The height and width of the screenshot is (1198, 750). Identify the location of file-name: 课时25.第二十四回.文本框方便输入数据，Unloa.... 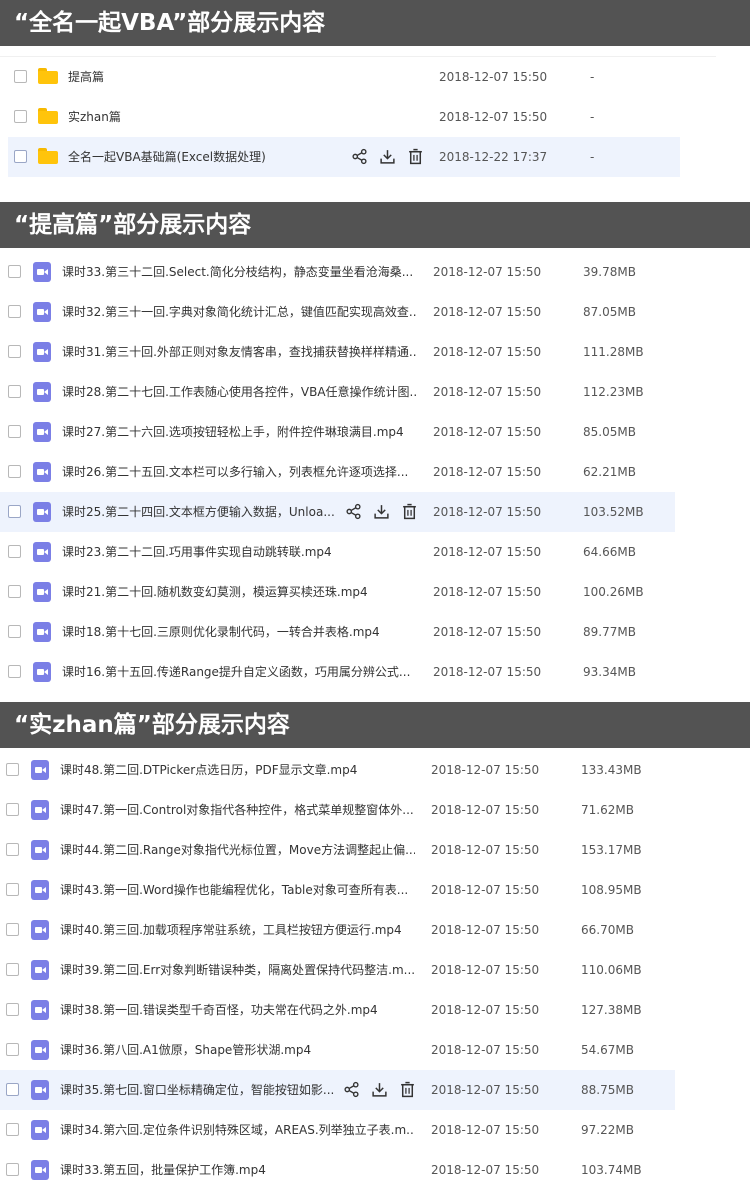
(199, 512).